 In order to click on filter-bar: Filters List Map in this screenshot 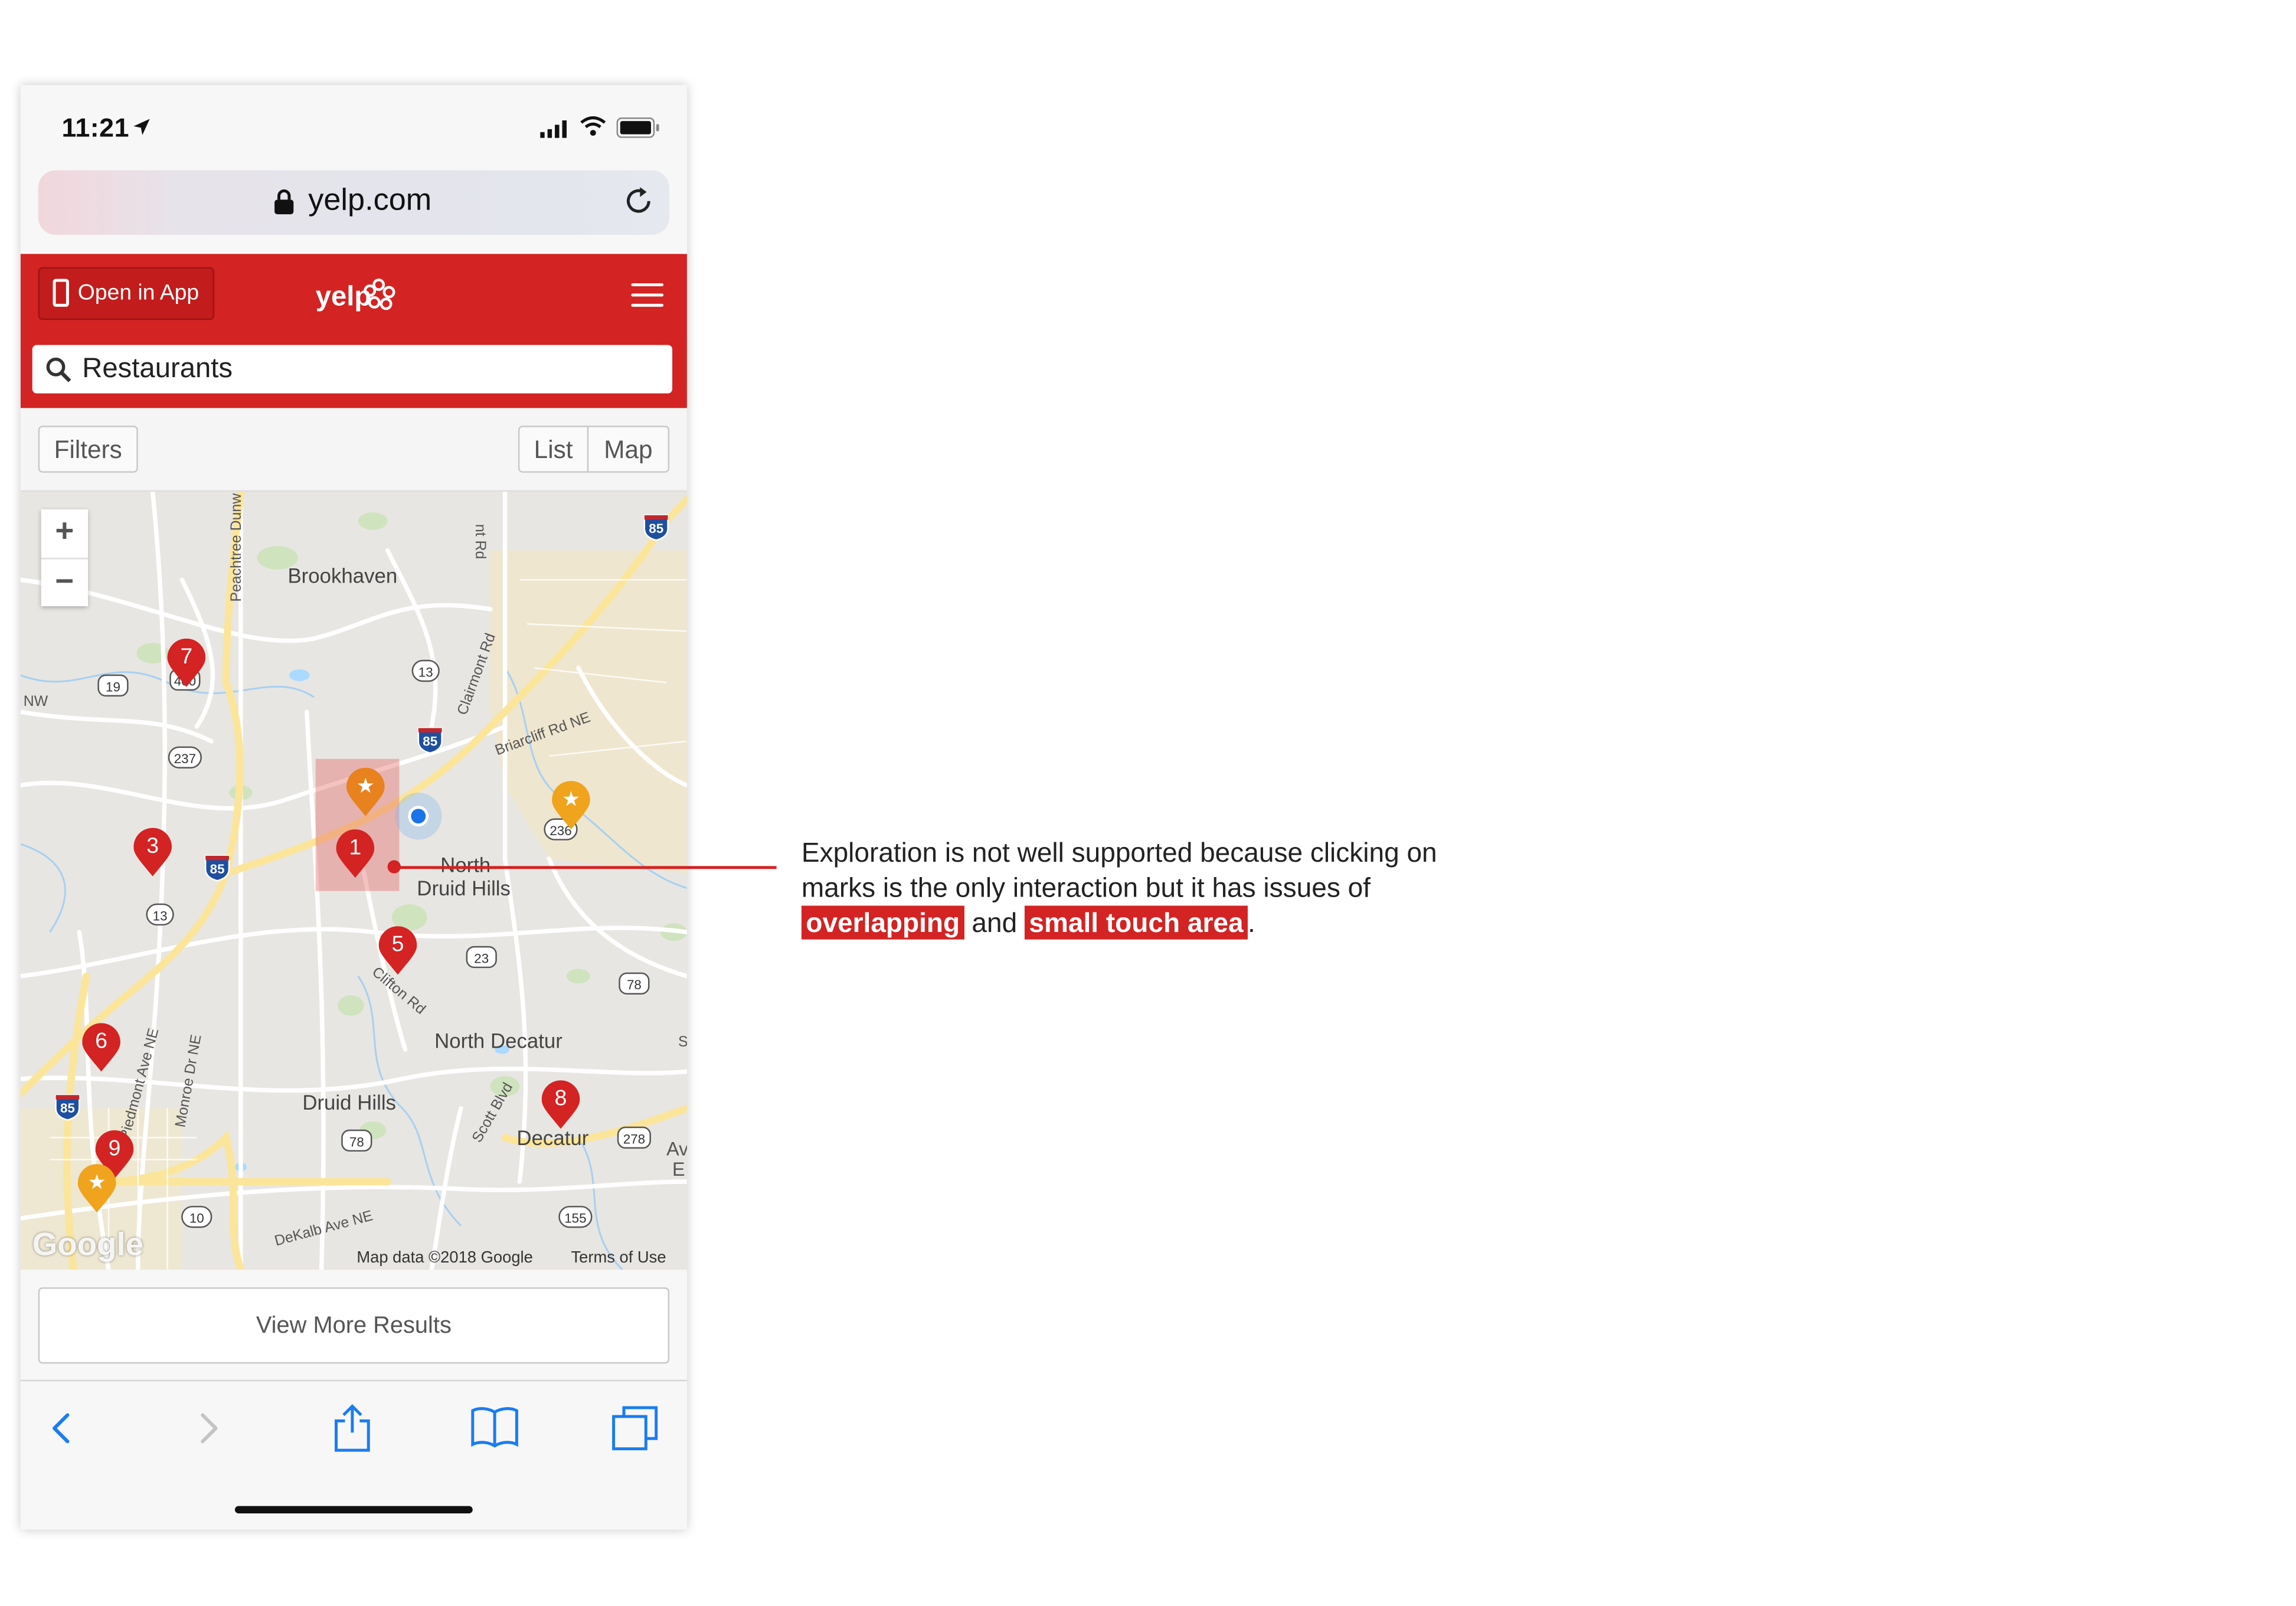, I will do `click(353, 450)`.